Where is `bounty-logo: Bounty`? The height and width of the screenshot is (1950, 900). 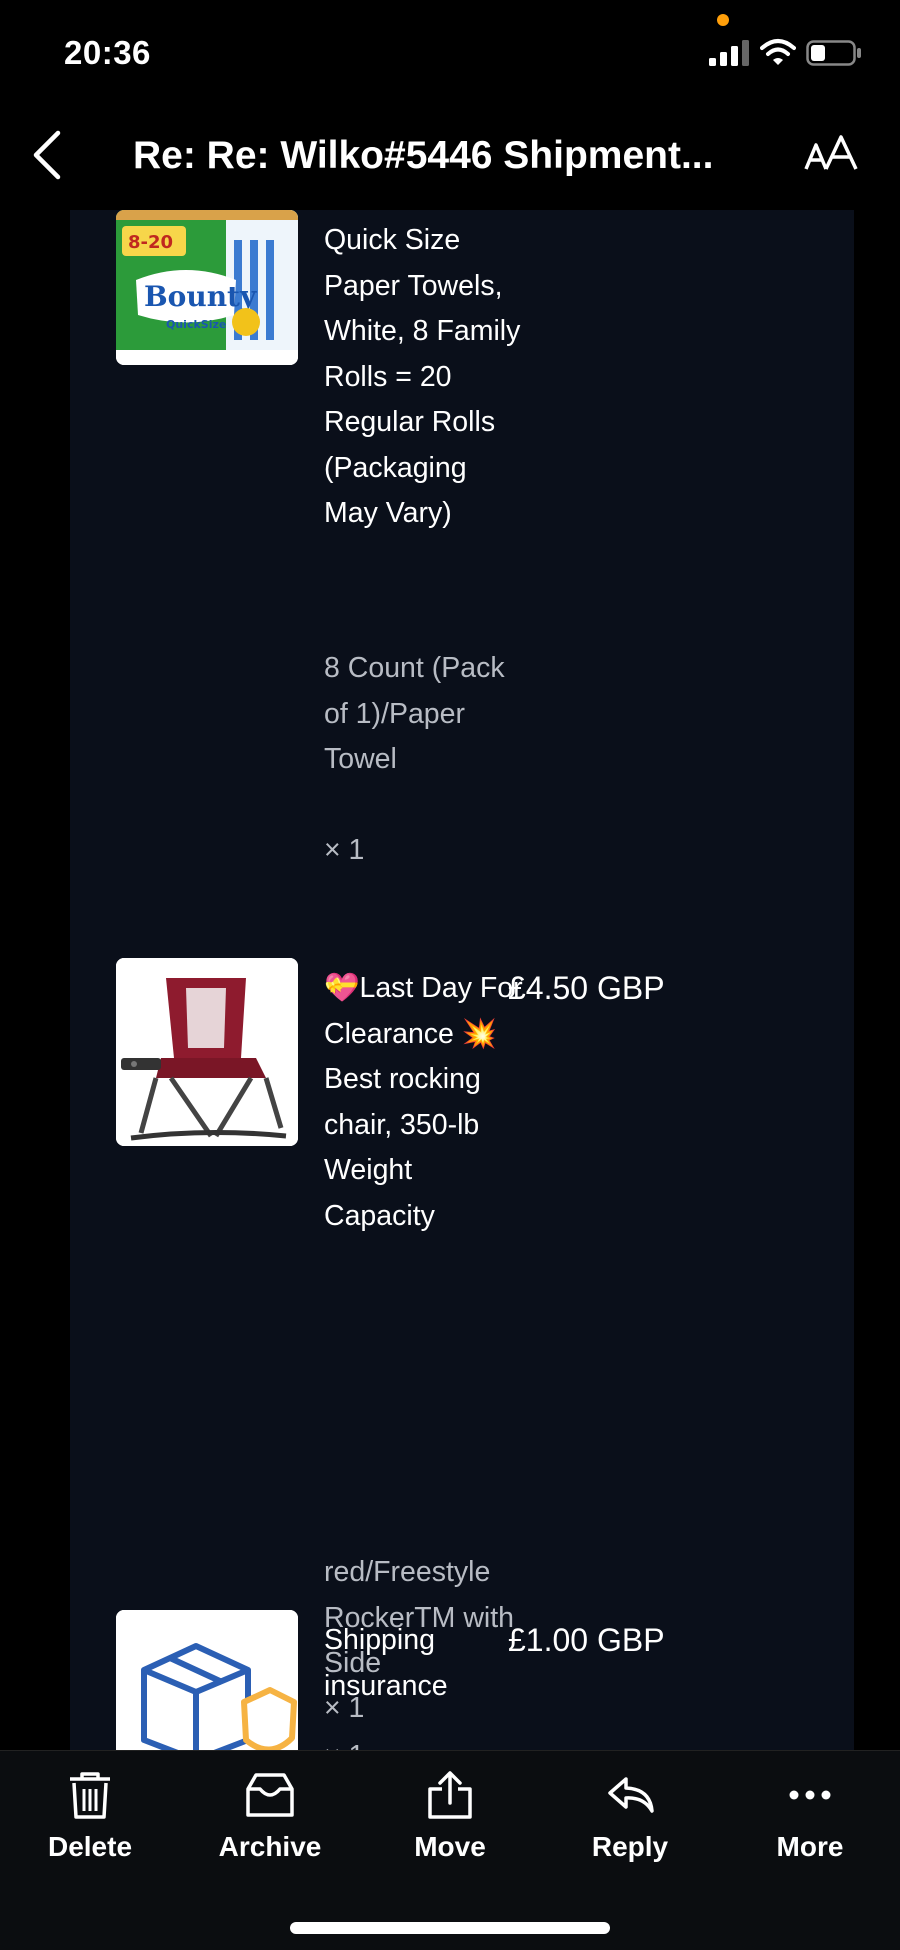 bounty-logo: Bounty is located at coordinates (200, 296).